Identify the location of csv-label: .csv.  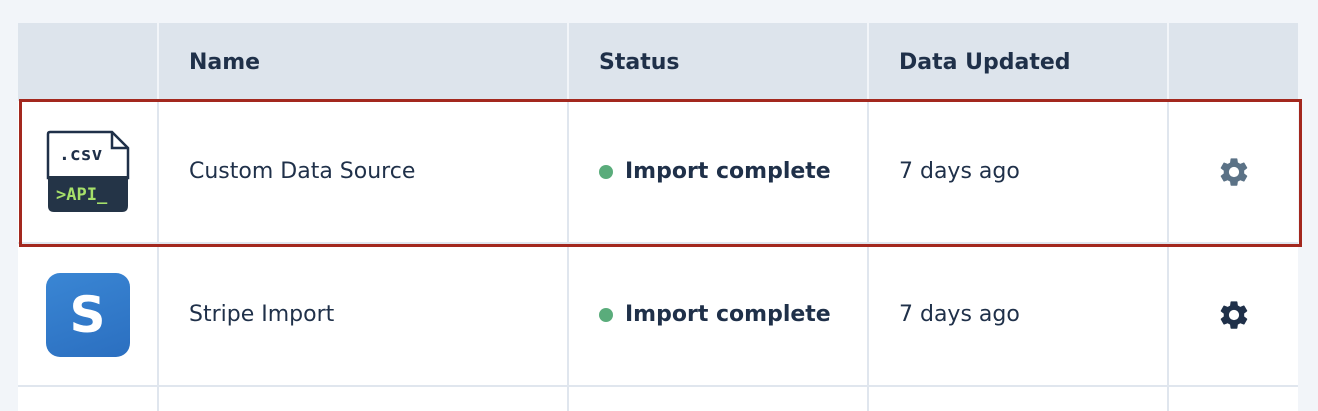
(81, 154).